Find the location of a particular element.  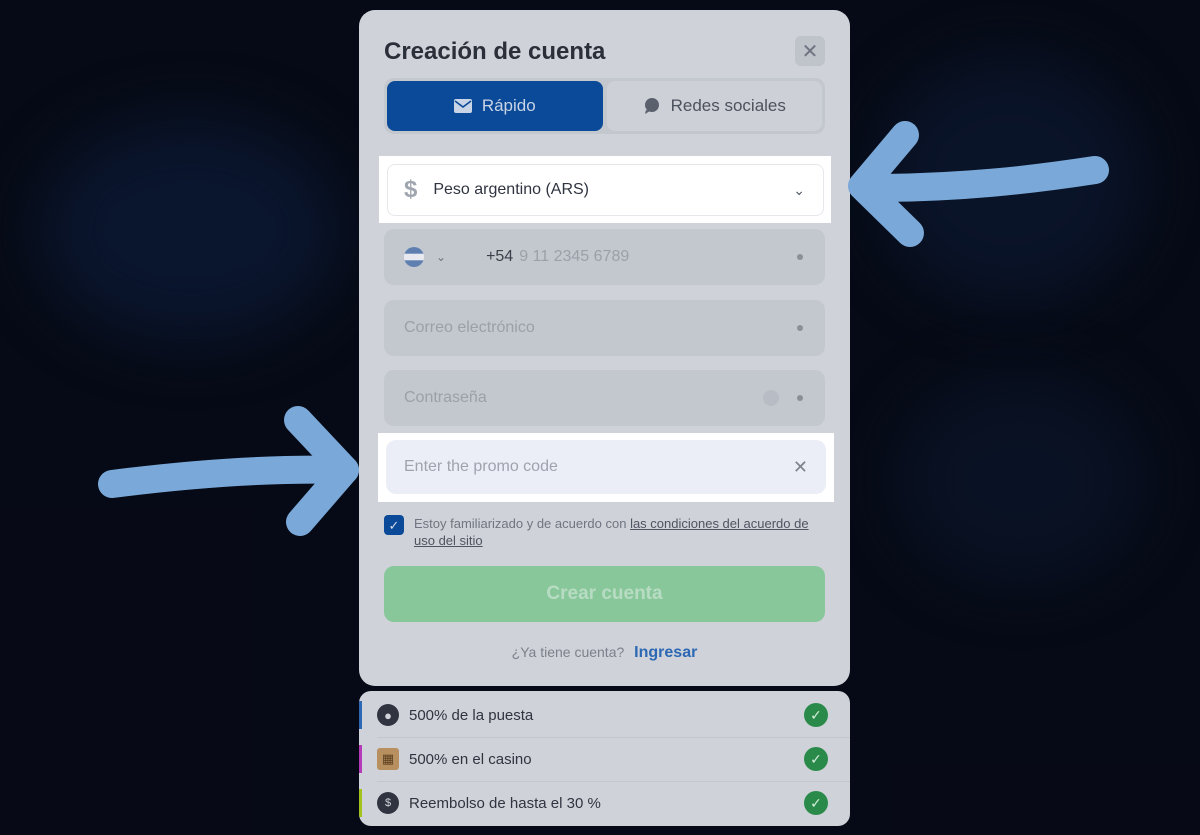

create-account-button: Crear cuenta is located at coordinates (604, 594).